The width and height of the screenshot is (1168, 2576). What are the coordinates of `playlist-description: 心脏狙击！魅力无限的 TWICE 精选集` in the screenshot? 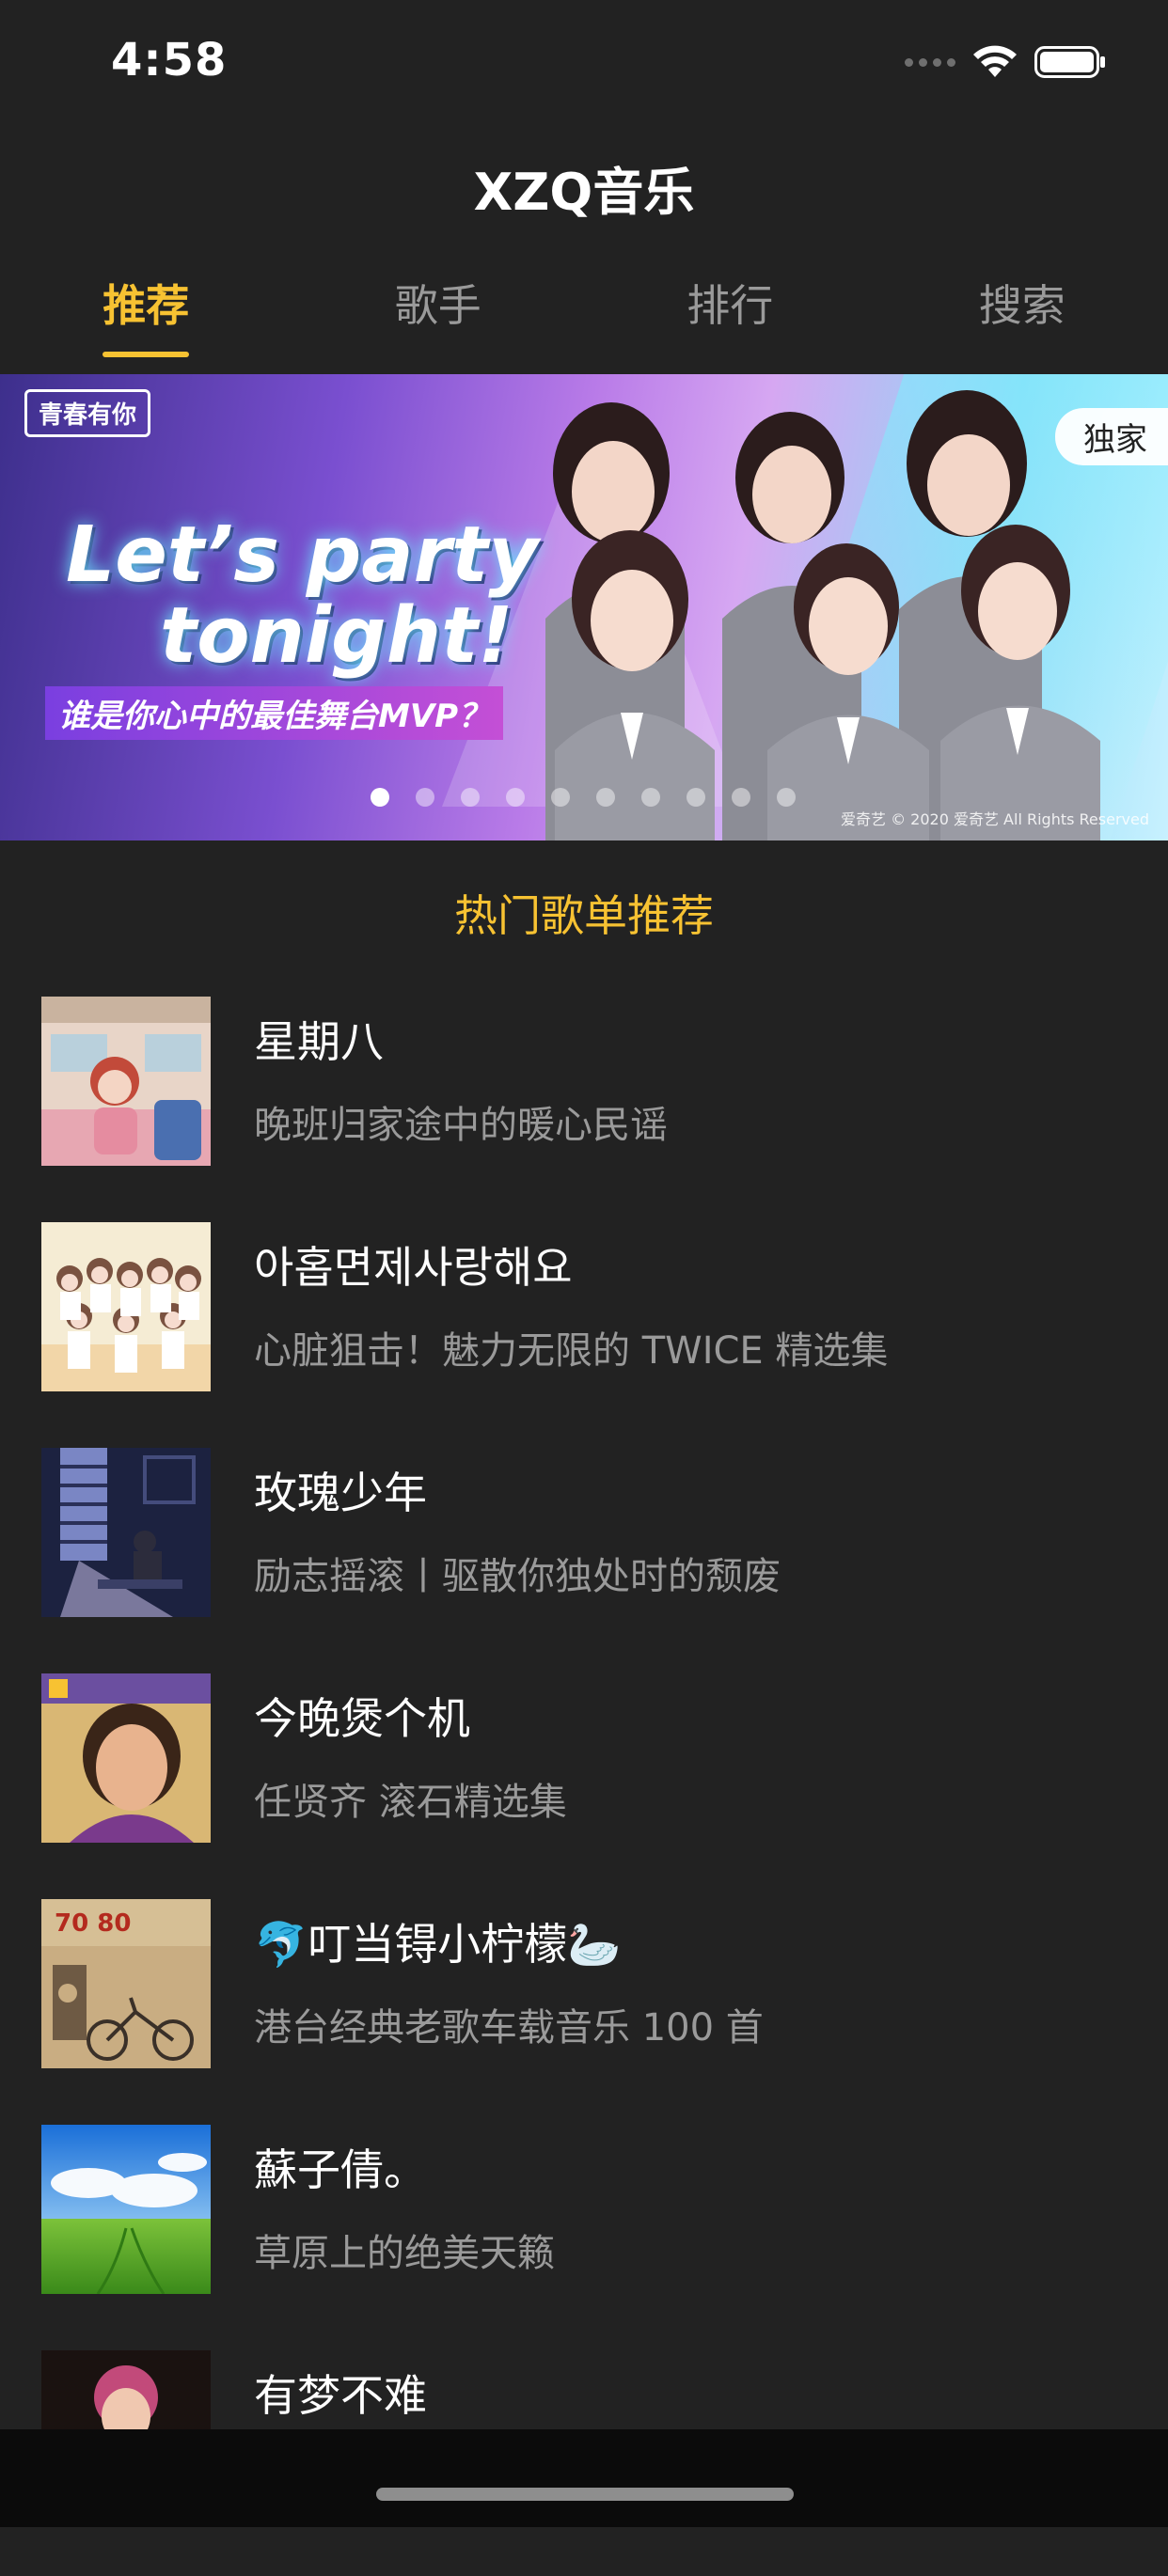 It's located at (571, 1347).